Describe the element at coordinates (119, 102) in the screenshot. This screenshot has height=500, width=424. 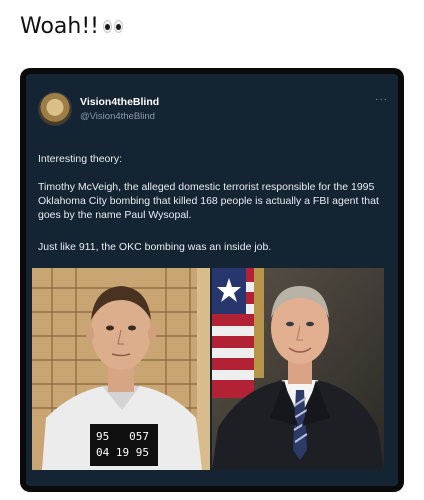
I see `author-name: Vision4theBlind` at that location.